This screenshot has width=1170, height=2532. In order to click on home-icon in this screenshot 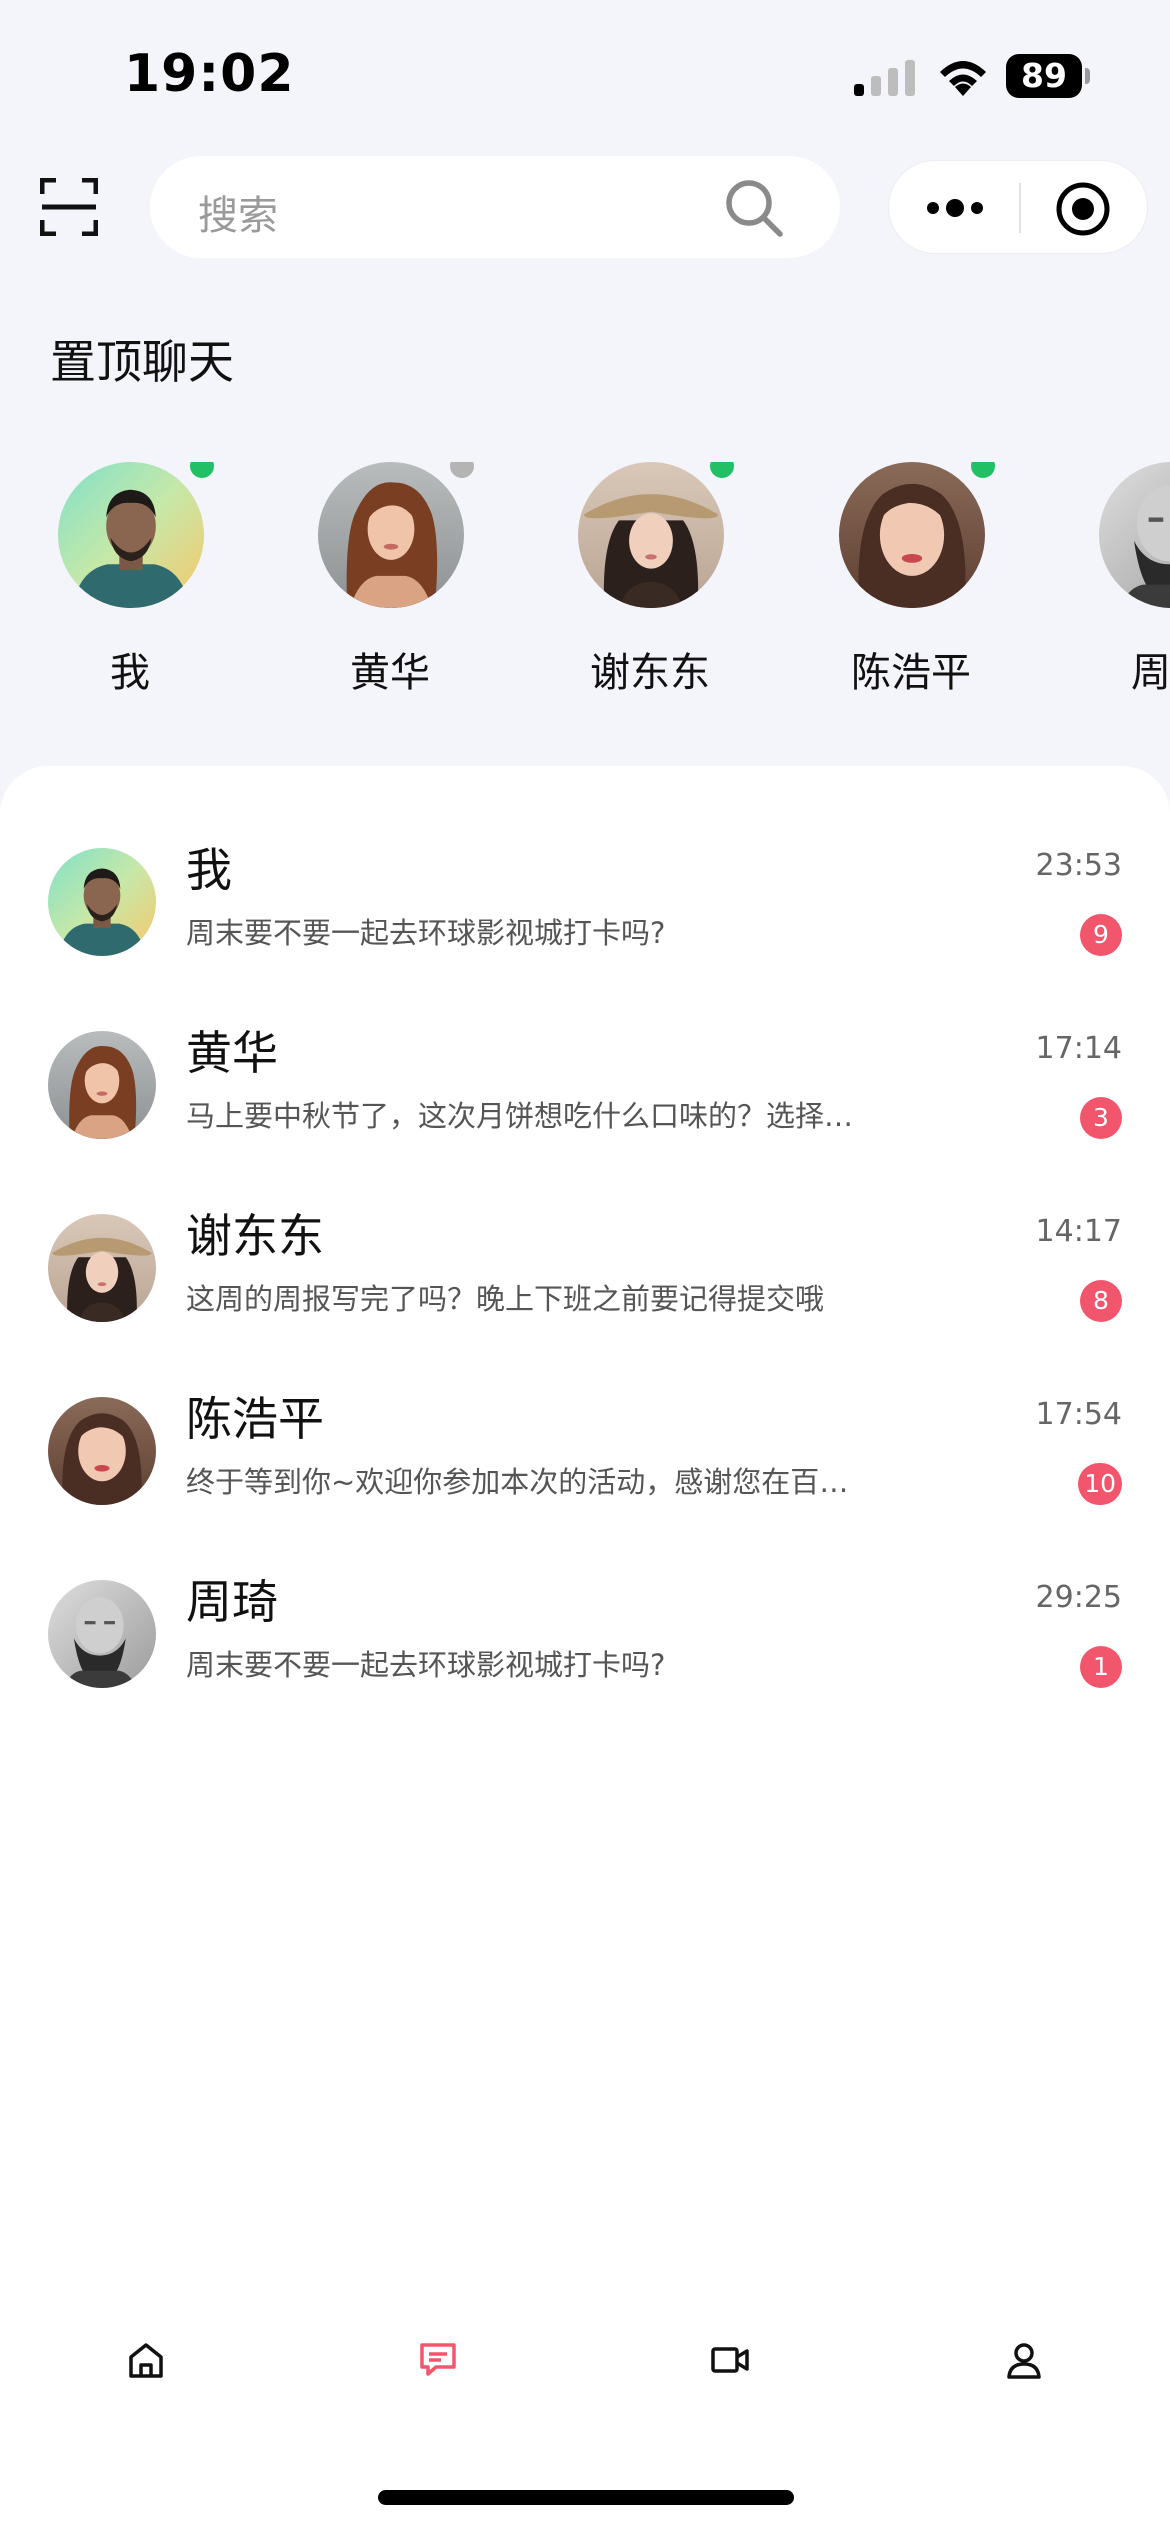, I will do `click(146, 2360)`.